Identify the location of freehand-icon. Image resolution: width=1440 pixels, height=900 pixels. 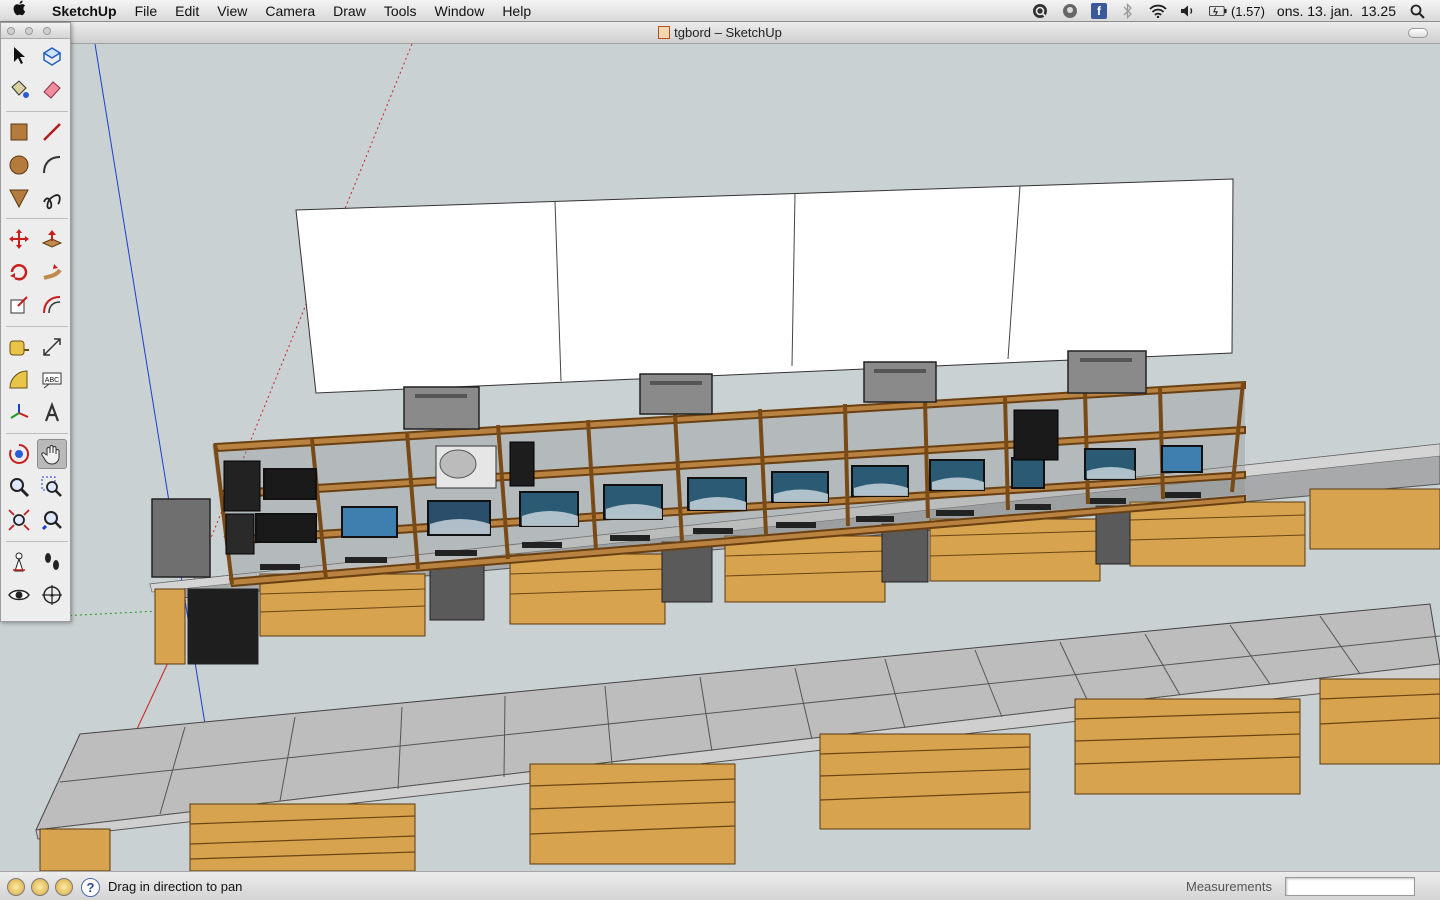
(52, 198).